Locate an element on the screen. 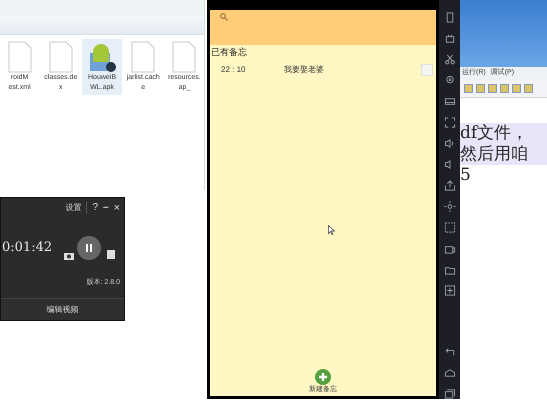 Image resolution: width=547 pixels, height=414 pixels. pause-button is located at coordinates (89, 248).